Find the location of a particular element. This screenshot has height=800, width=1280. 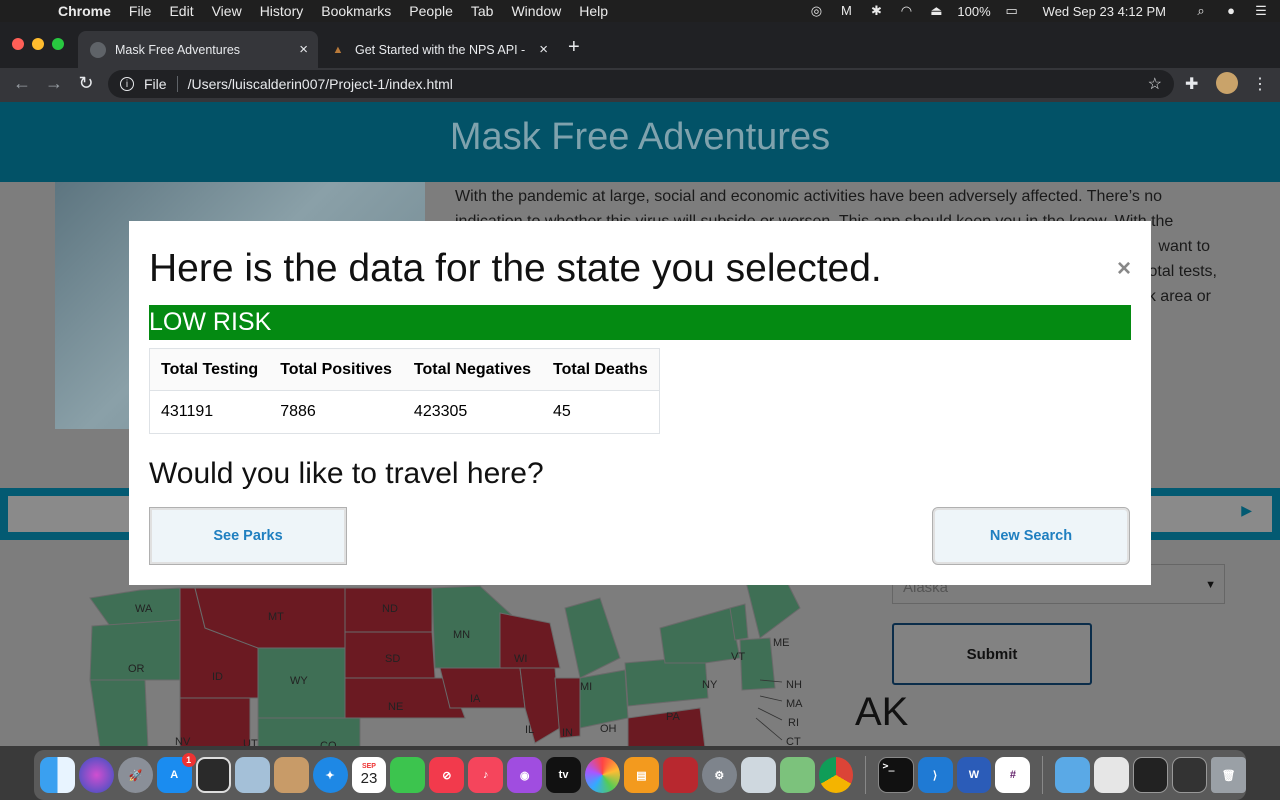

tab-mask-free-adventures: Mask Free Adventures × is located at coordinates (198, 49).